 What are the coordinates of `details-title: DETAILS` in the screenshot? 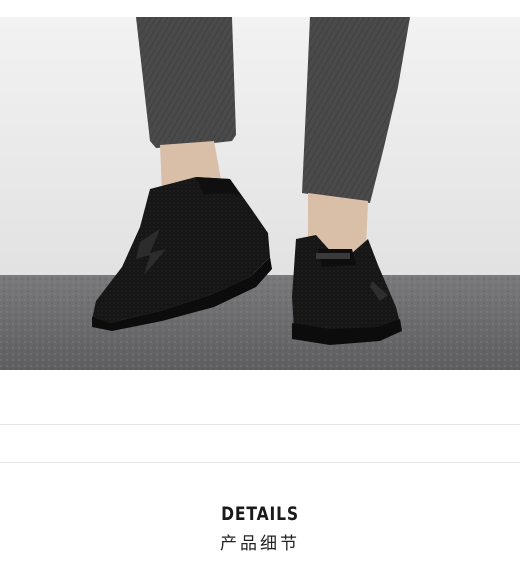 It's located at (260, 514).